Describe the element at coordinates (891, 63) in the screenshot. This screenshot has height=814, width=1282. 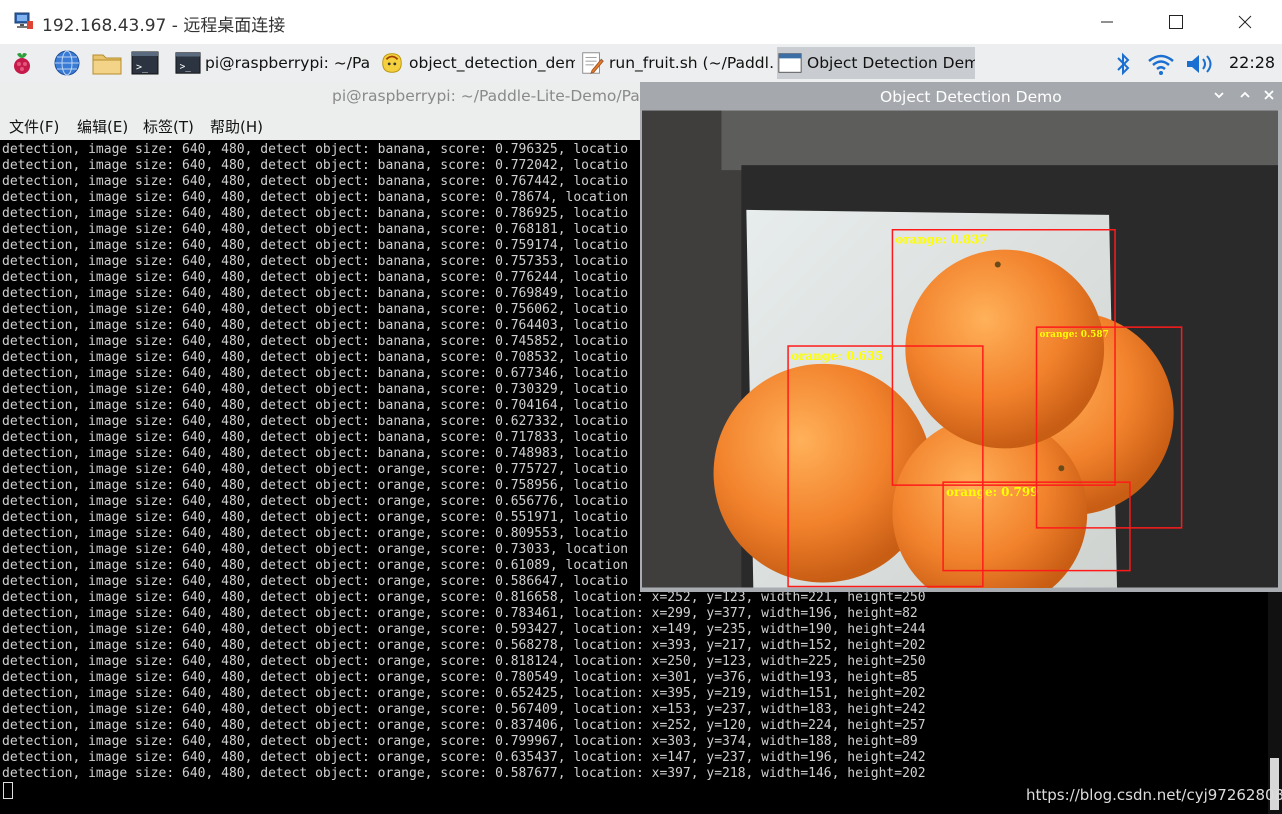
I see `task-label: Object Detection Demo` at that location.